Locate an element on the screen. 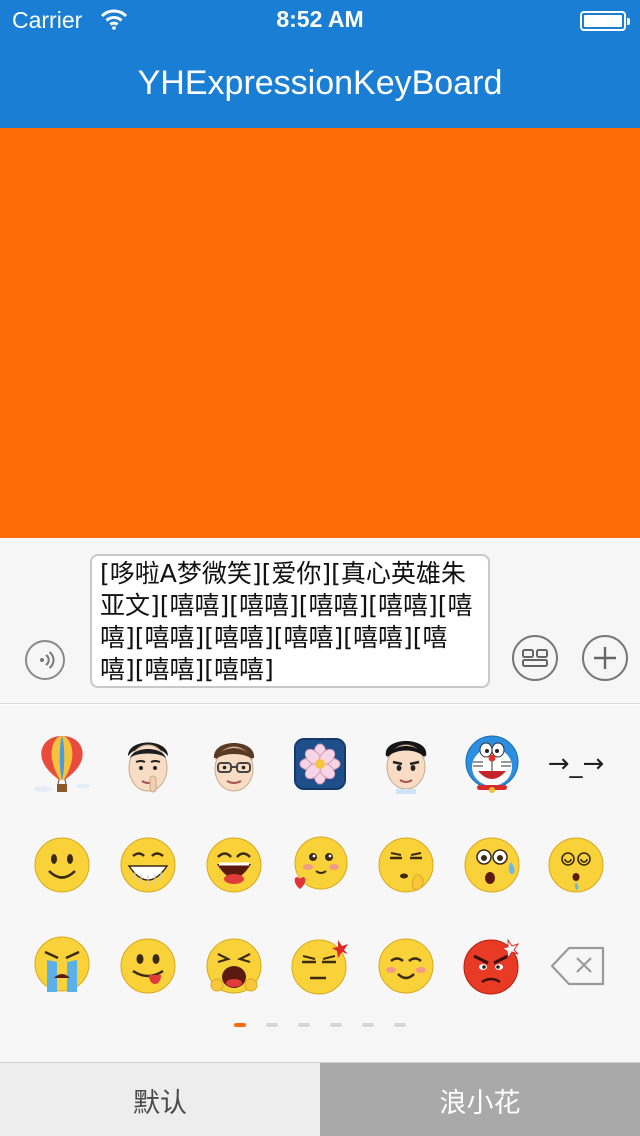 This screenshot has height=1136, width=640. emoji-dizzy is located at coordinates (576, 865).